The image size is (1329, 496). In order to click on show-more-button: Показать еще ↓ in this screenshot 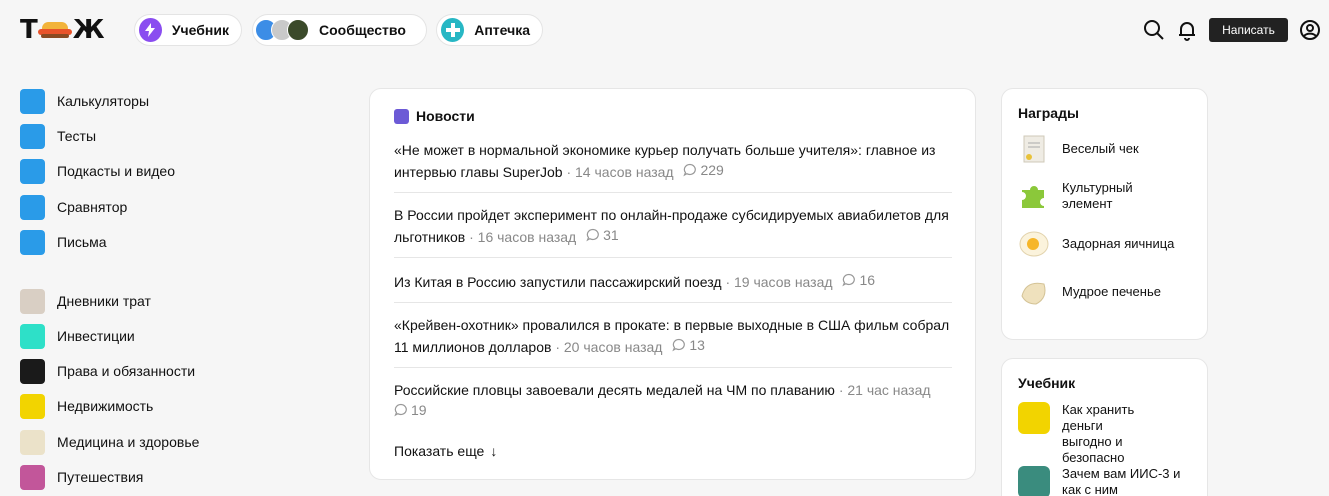, I will do `click(445, 451)`.